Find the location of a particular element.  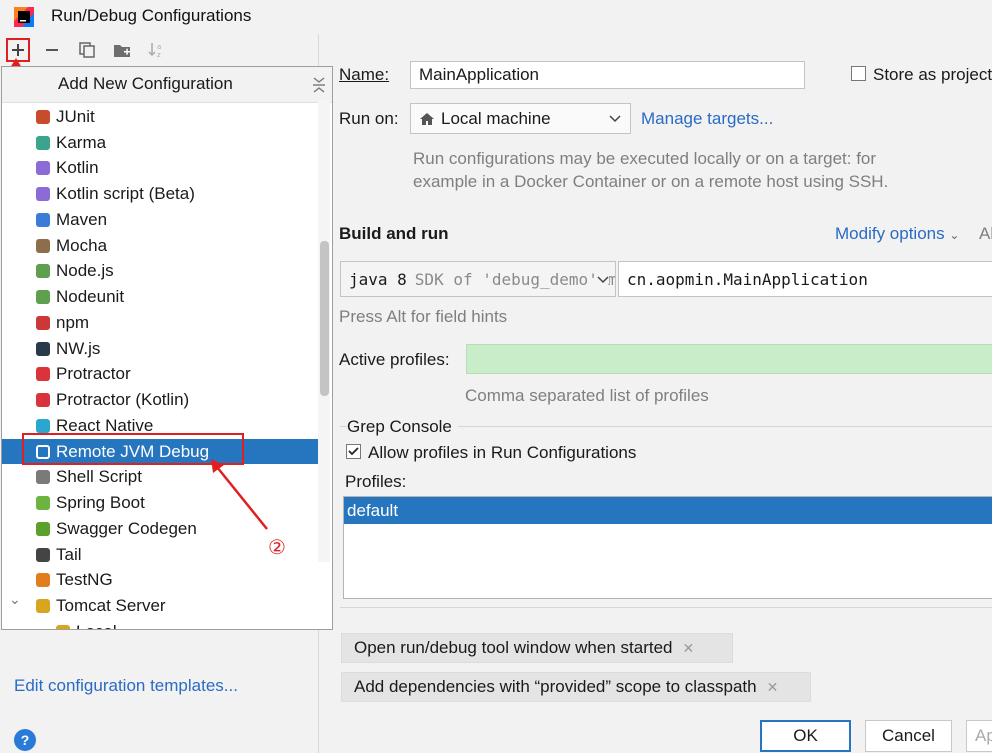

config-type-testng: TestNG is located at coordinates (161, 581).